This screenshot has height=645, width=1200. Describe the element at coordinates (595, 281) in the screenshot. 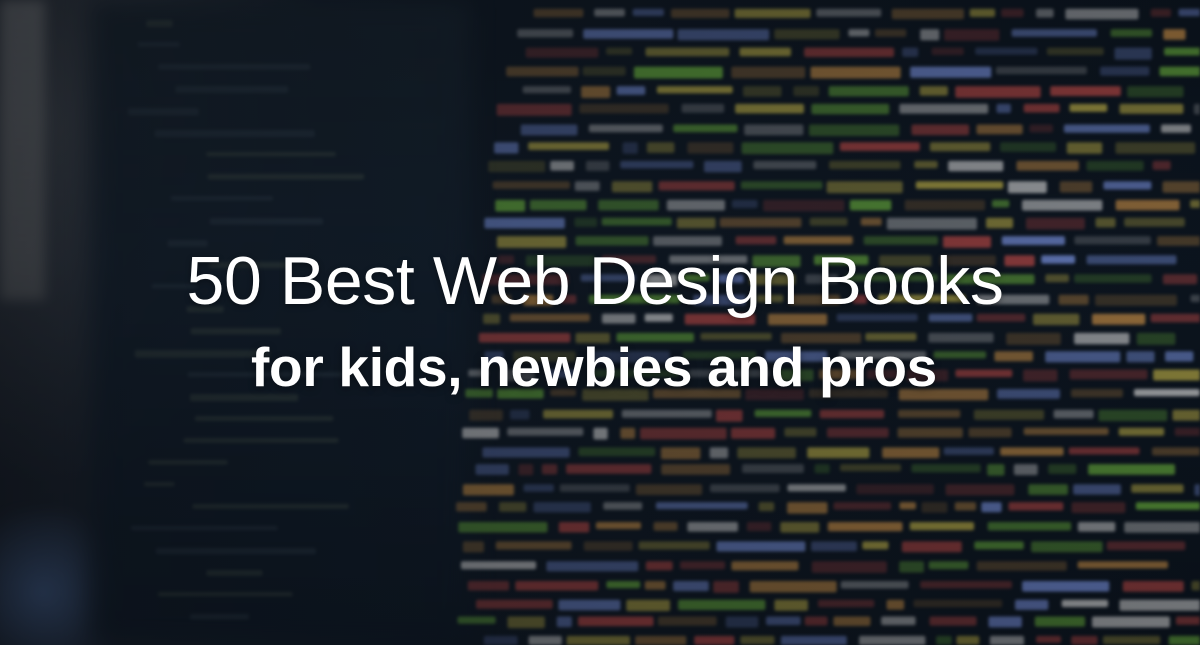

I see `page-title: 50 Best Web Design Books` at that location.